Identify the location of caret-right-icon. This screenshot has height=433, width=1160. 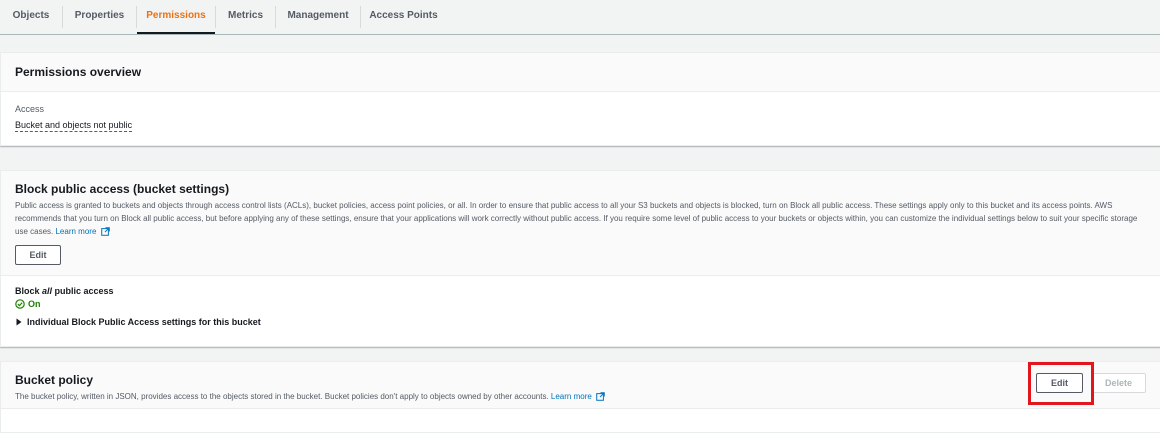
(19, 322).